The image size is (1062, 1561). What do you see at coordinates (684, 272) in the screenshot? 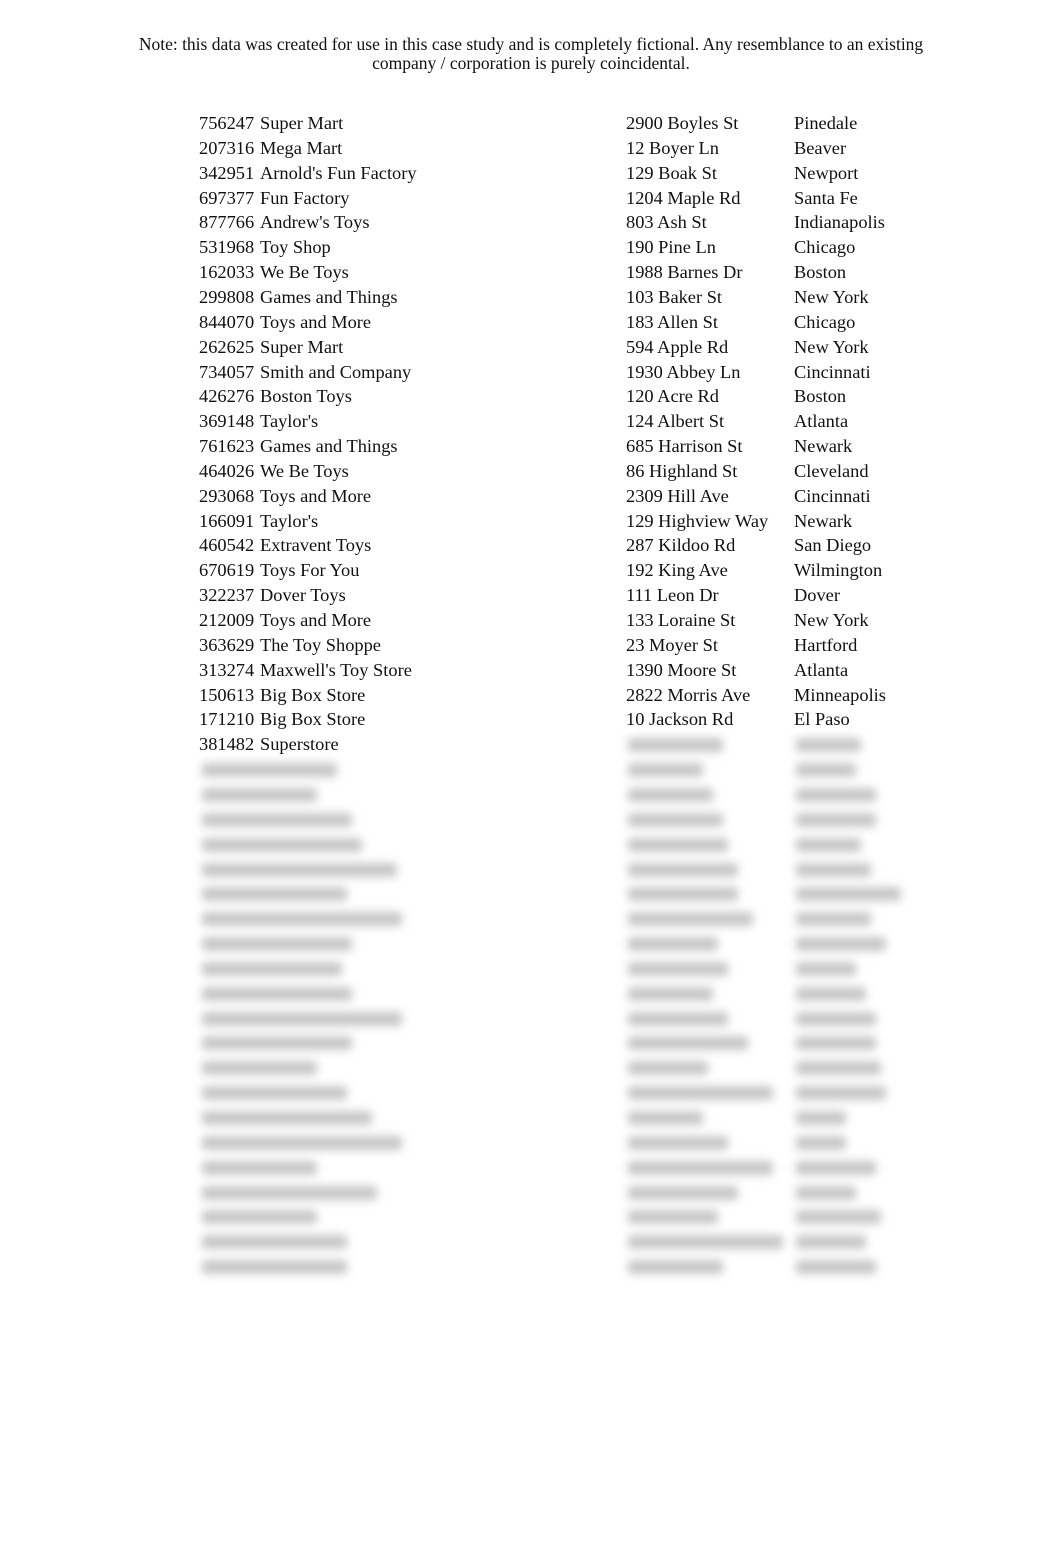
I see `customer-address: 1988 Barnes Dr` at bounding box center [684, 272].